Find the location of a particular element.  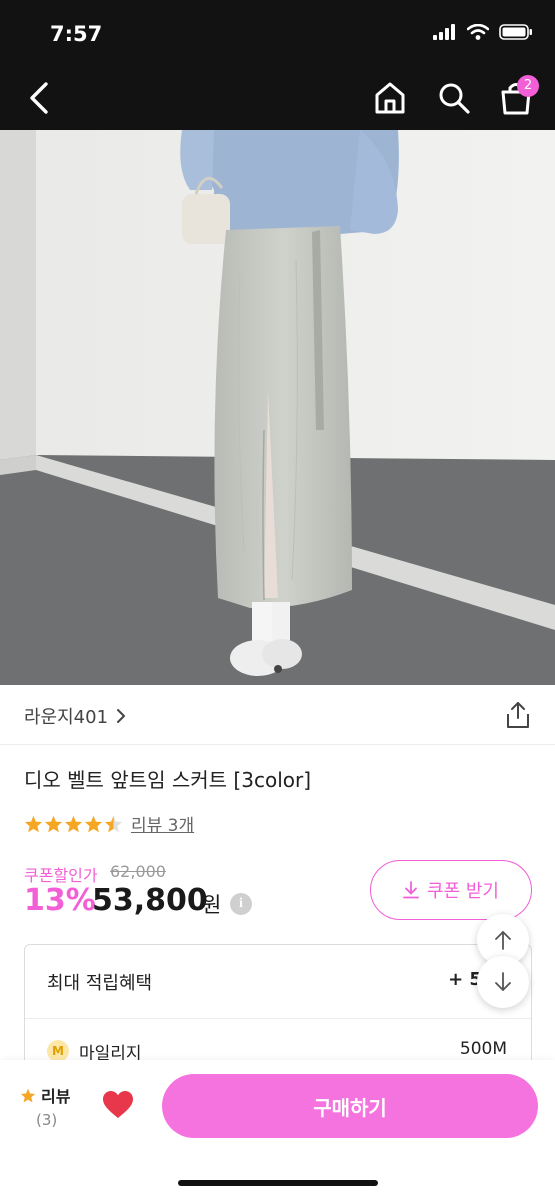

mileage-icon: M is located at coordinates (58, 1051).